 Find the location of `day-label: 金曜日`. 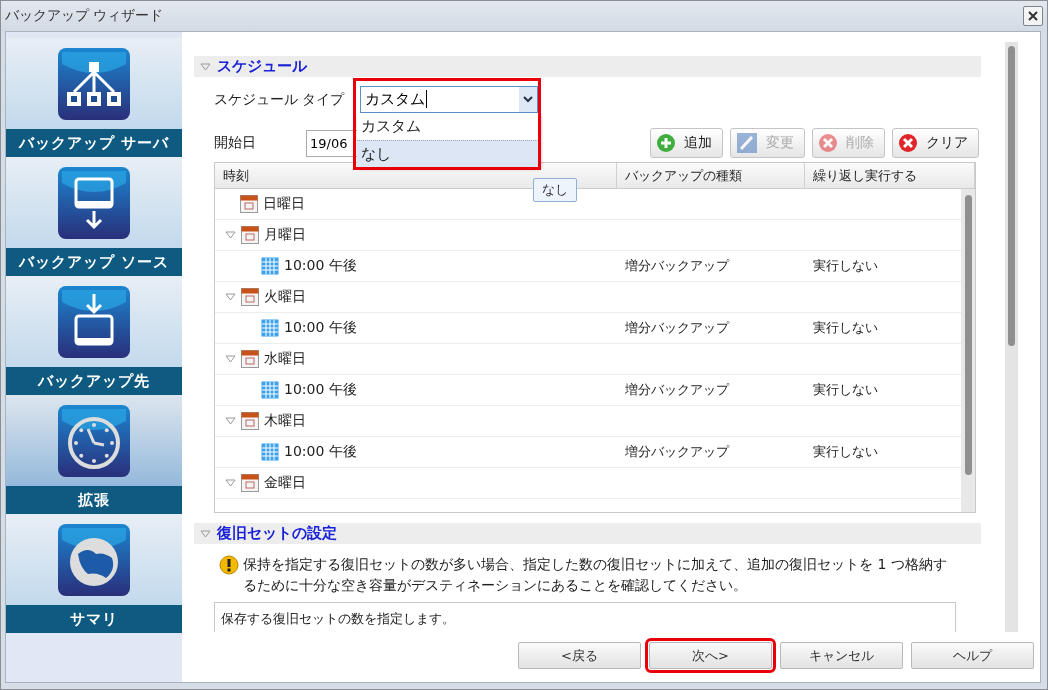

day-label: 金曜日 is located at coordinates (285, 483).